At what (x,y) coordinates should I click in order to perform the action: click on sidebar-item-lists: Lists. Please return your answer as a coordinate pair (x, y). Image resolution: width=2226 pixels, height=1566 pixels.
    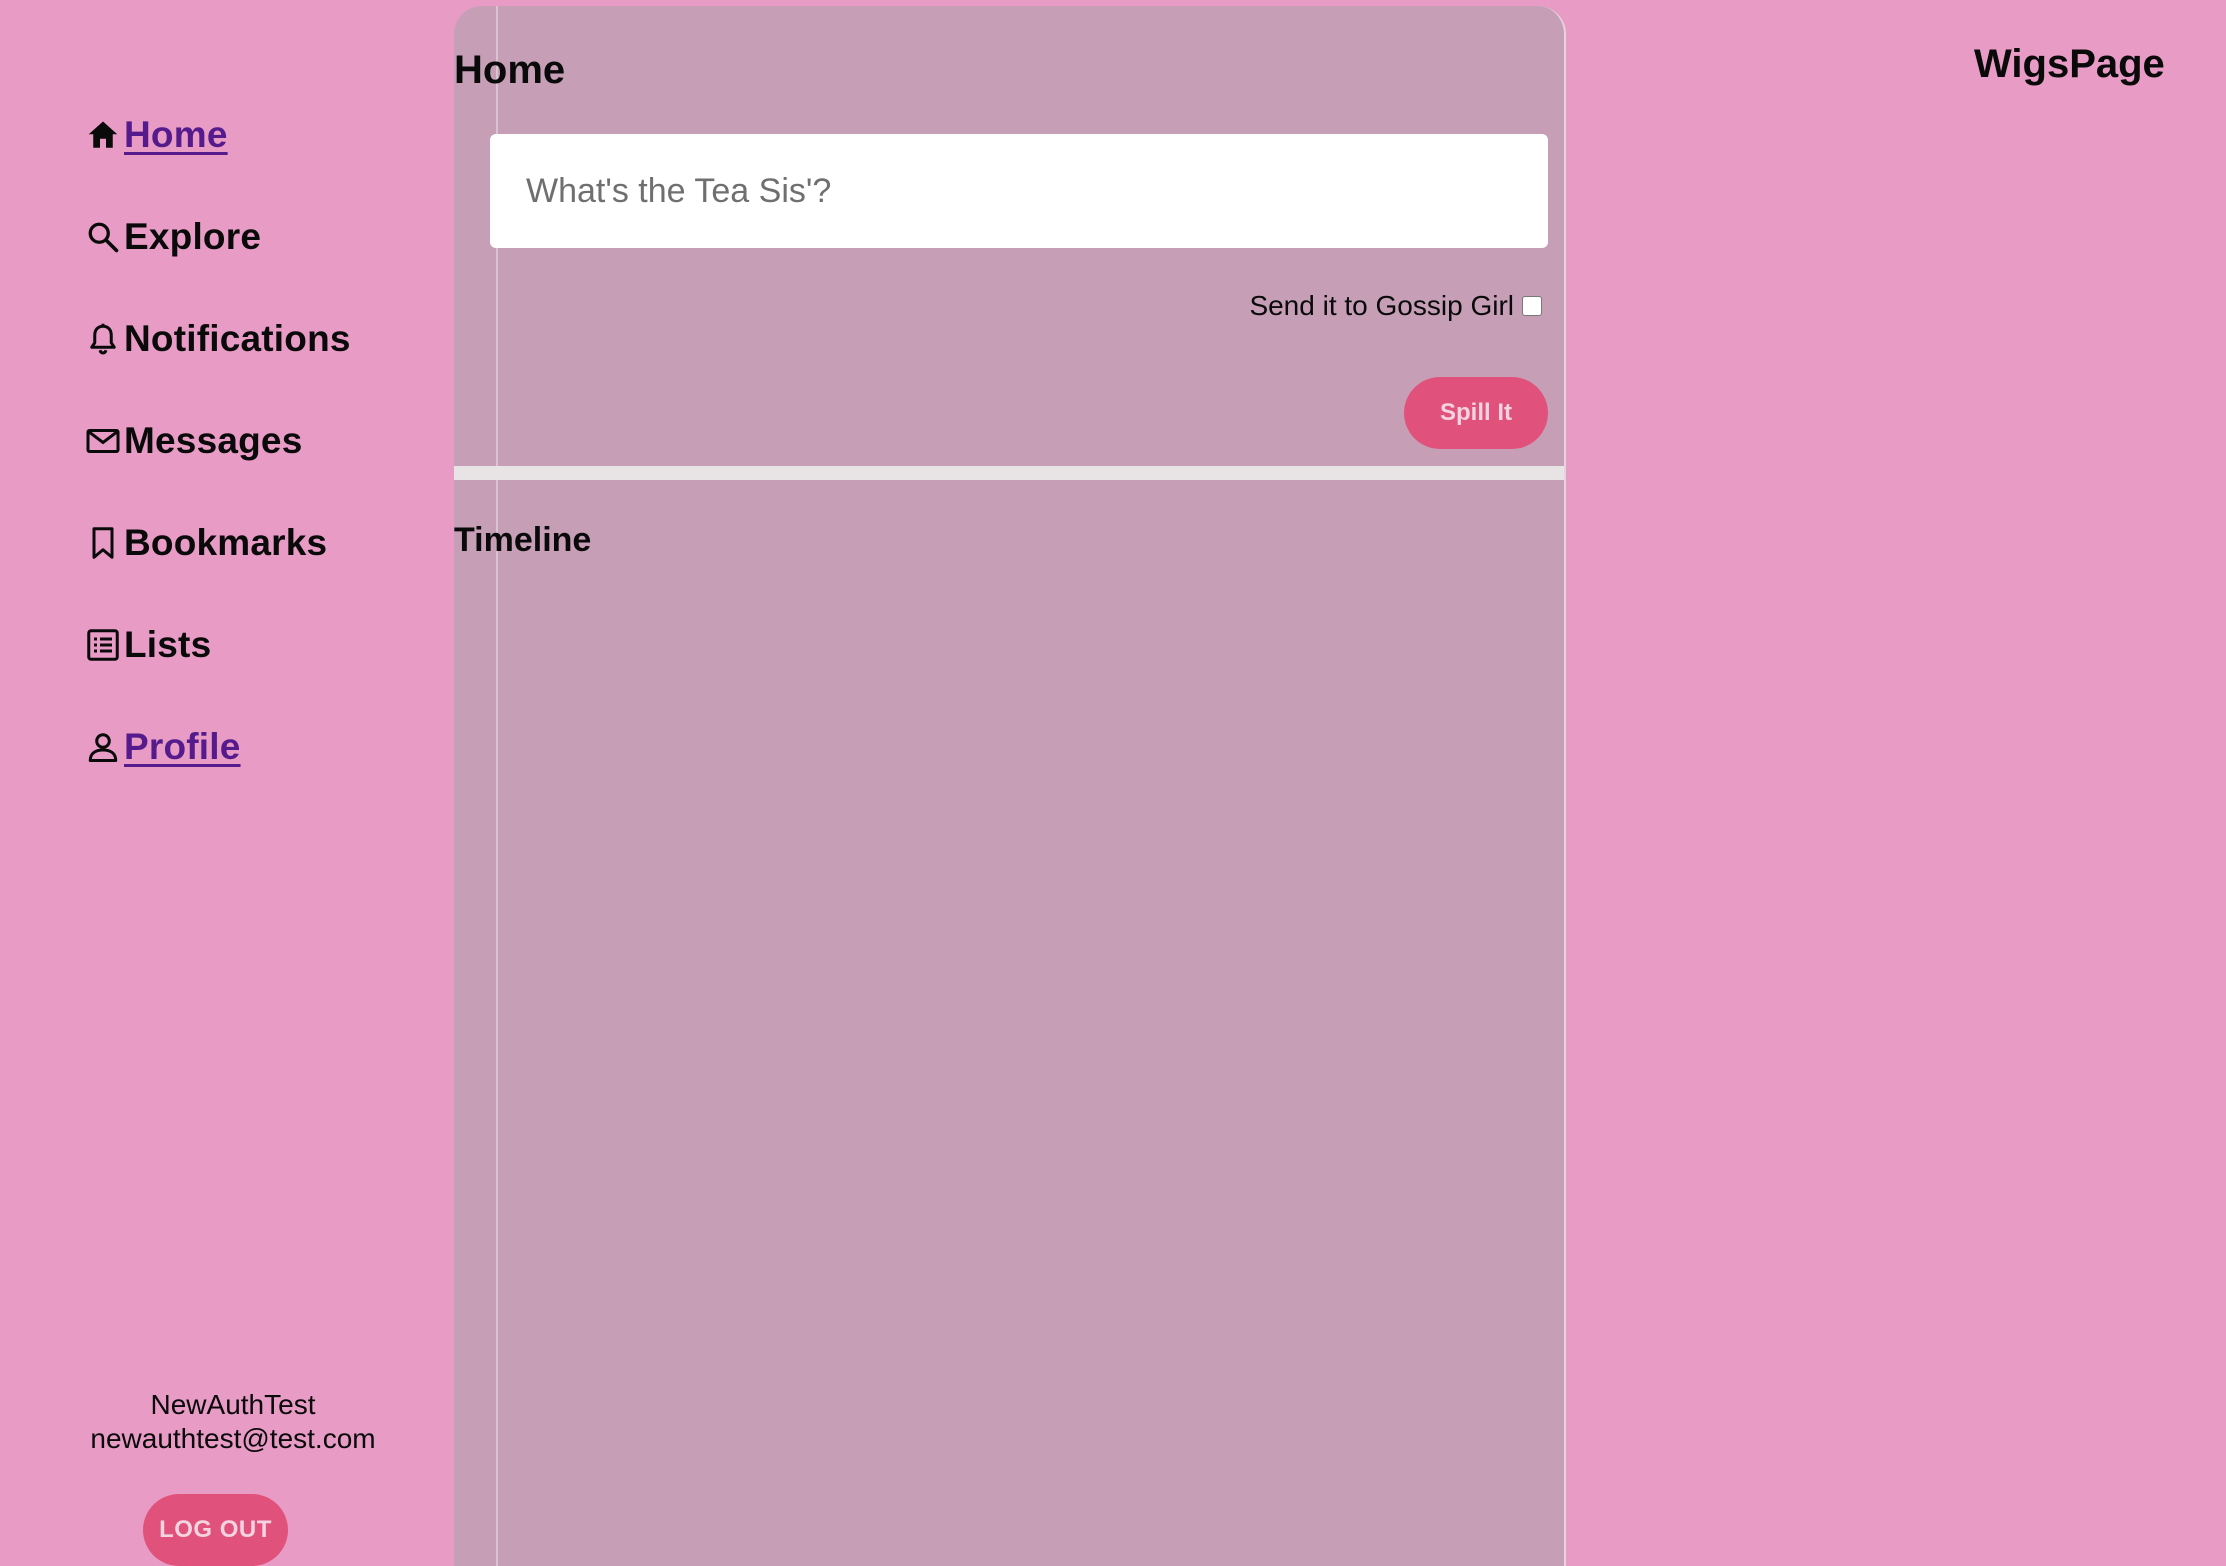
    Looking at the image, I should click on (217, 645).